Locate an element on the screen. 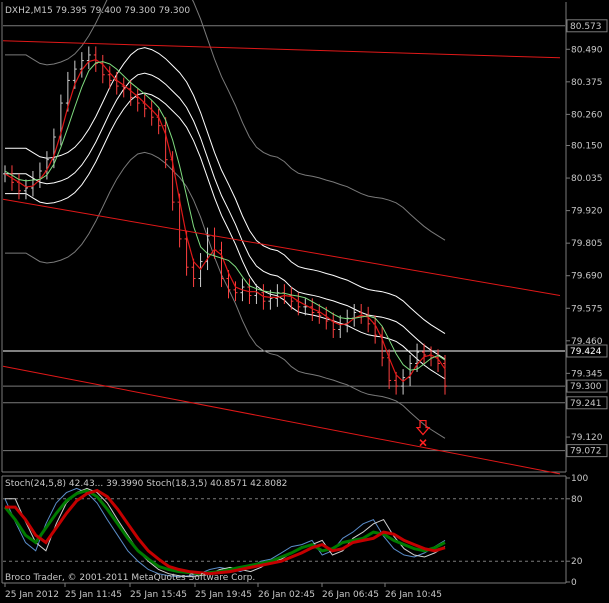 The image size is (609, 603). stoch-tick-label: 80 is located at coordinates (577, 500).